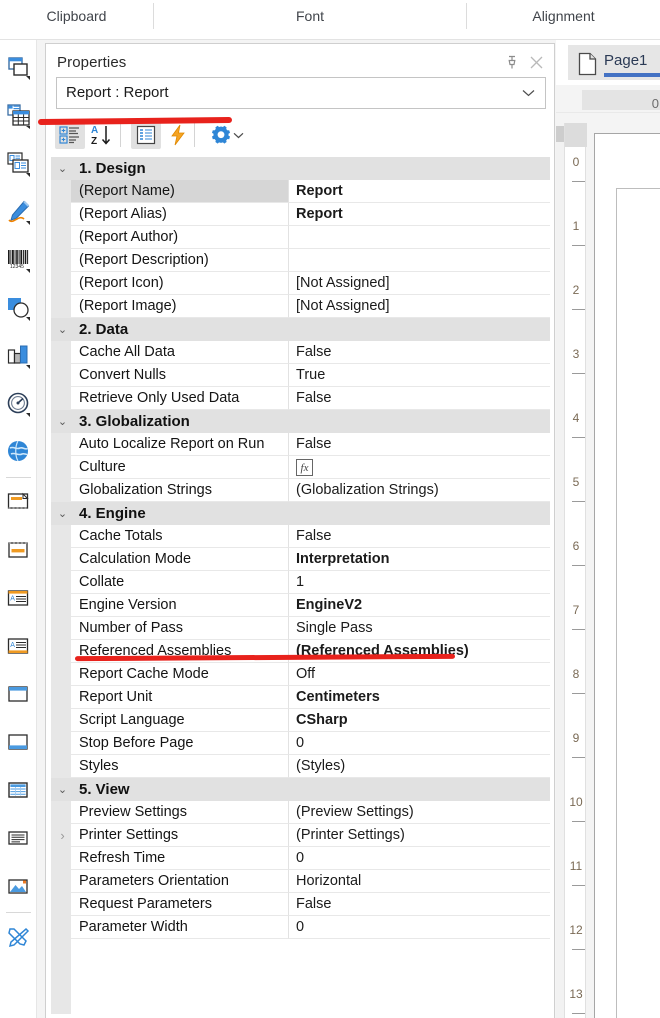 The image size is (660, 1018). Describe the element at coordinates (614, 62) in the screenshot. I see `tab-page1: Page1` at that location.